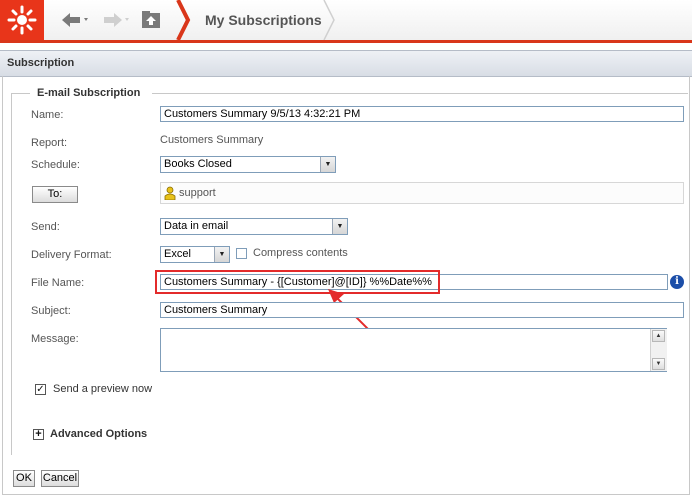 This screenshot has width=692, height=503. I want to click on file-name-label: File Name:, so click(58, 283).